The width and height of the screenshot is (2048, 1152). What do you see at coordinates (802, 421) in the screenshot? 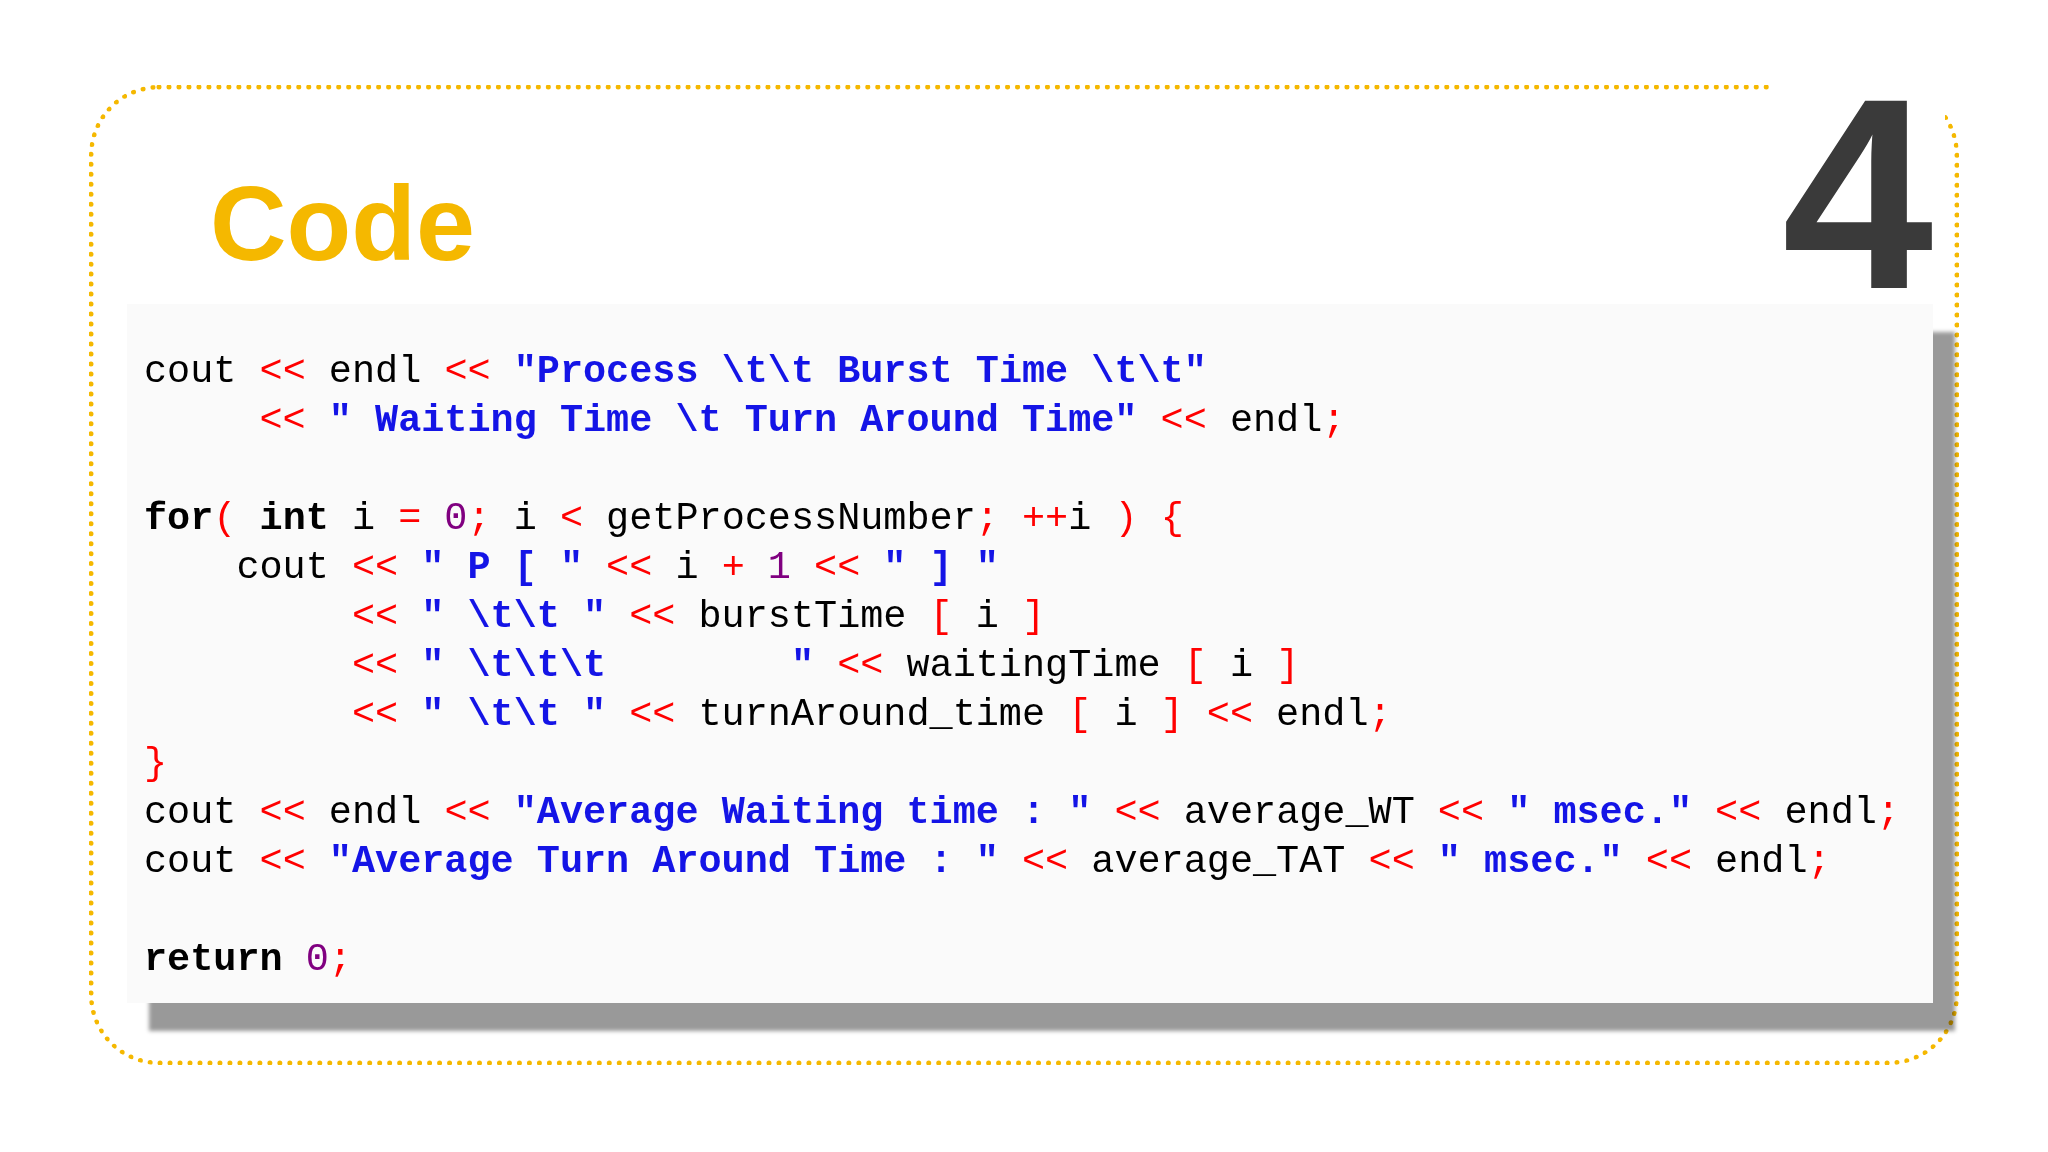
I see `code-line: << " Waiting Time \t Turn Around Time" << endl;` at bounding box center [802, 421].